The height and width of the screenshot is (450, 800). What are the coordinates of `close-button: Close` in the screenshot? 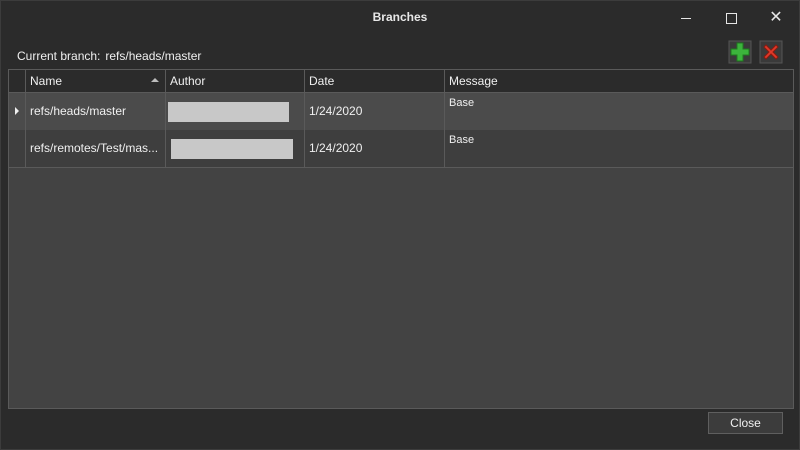 It's located at (745, 423).